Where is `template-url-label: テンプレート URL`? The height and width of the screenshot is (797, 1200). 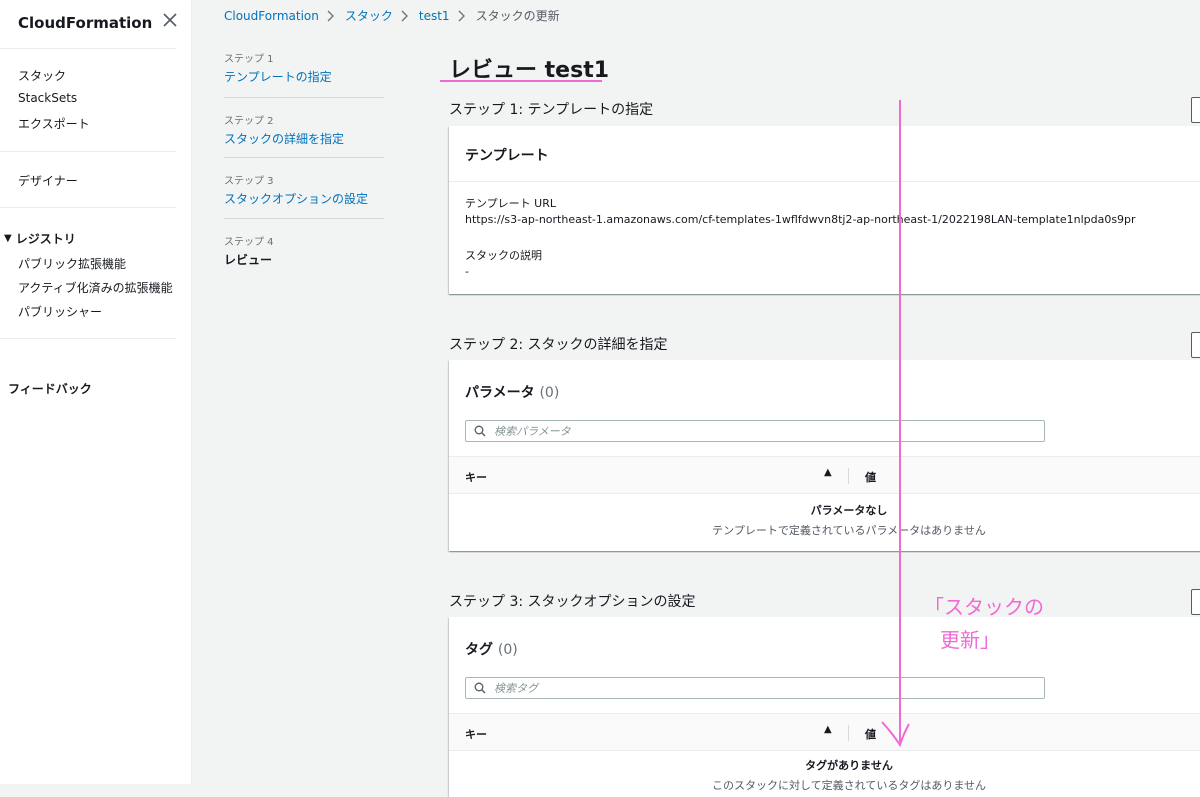
template-url-label: テンプレート URL is located at coordinates (510, 203).